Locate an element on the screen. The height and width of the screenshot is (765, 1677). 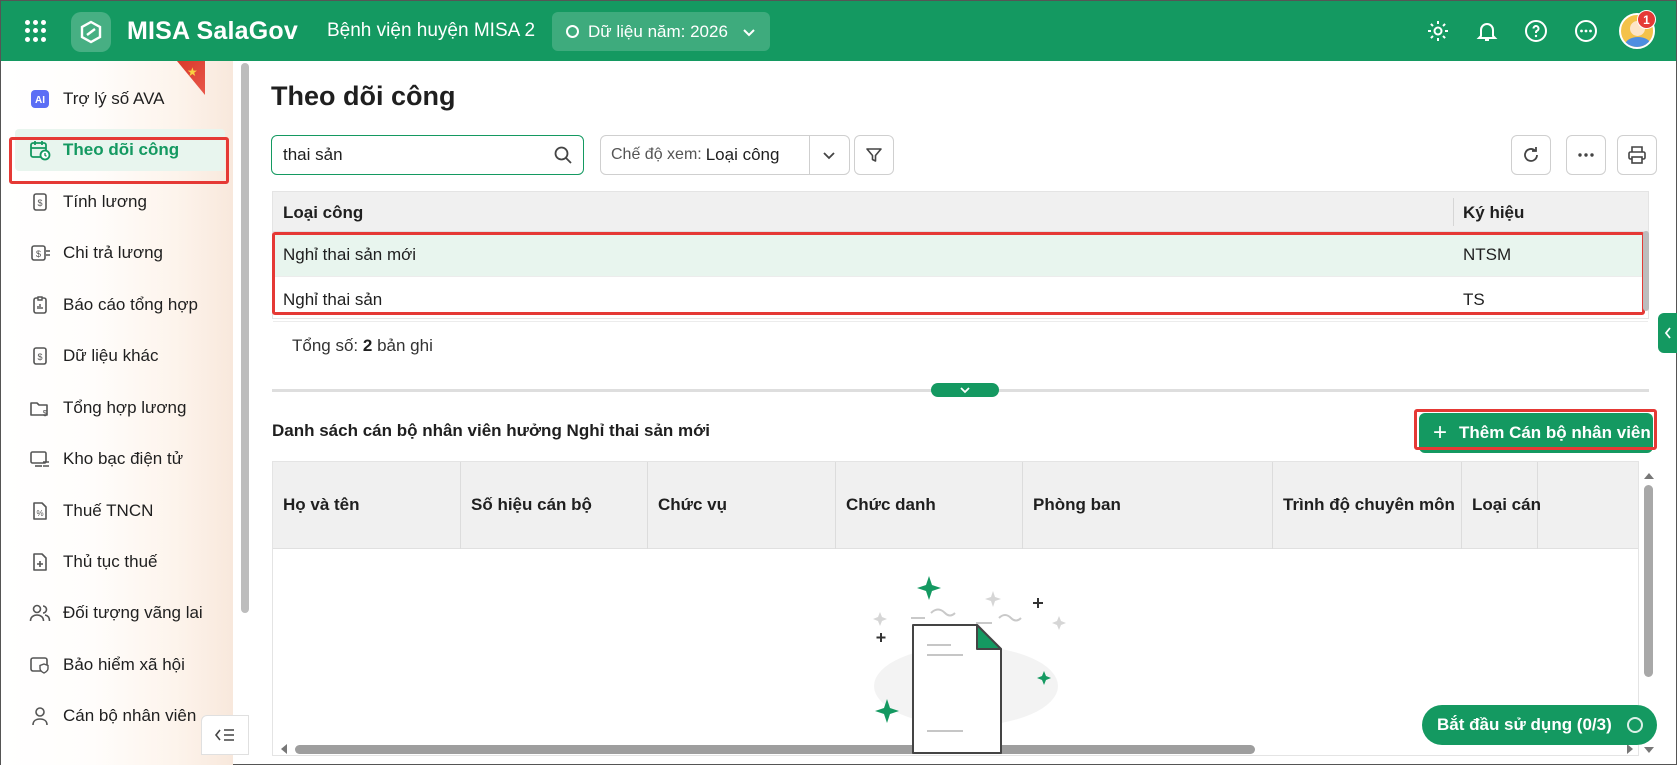
refresh-button is located at coordinates (1531, 155).